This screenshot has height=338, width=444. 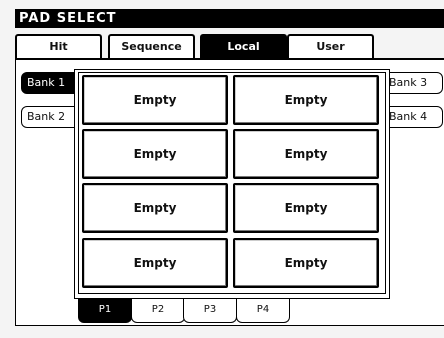 I want to click on page-tab-p1: P1, so click(x=105, y=311).